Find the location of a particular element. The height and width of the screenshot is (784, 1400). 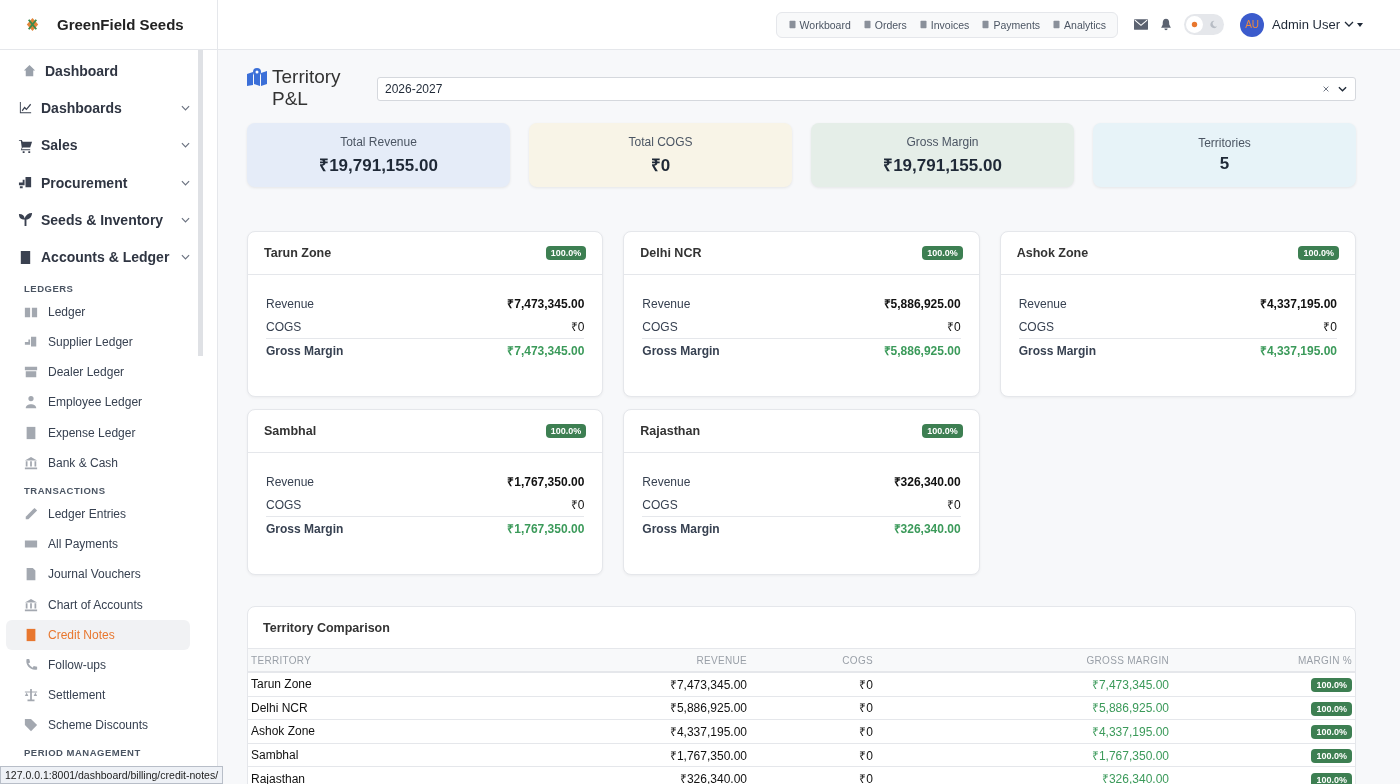

column-header: TERRITORY is located at coordinates (371, 660).